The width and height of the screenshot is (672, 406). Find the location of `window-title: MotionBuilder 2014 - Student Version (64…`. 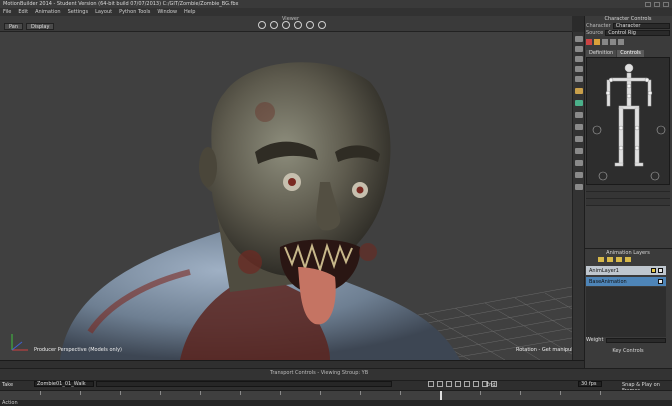

window-title: MotionBuilder 2014 - Student Version (64… is located at coordinates (121, 4).